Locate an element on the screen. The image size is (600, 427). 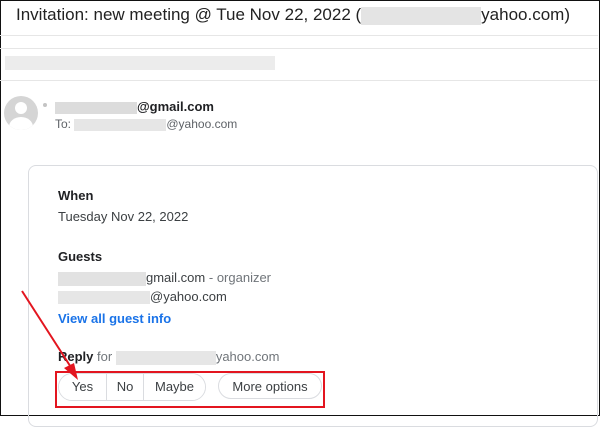
when-label: When is located at coordinates (76, 195).